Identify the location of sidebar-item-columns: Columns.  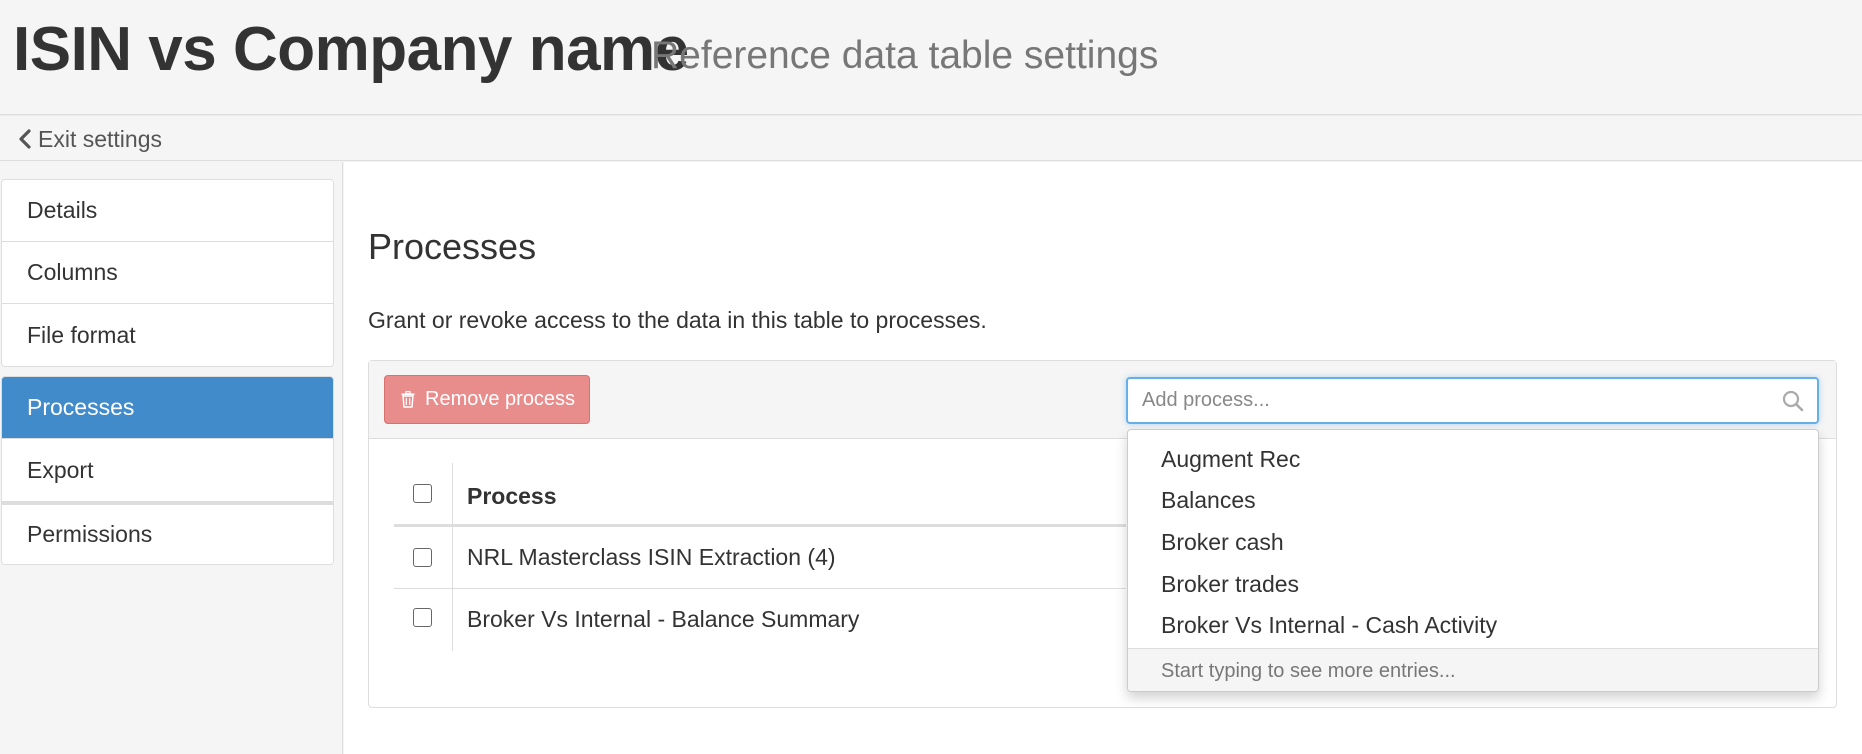
(167, 273).